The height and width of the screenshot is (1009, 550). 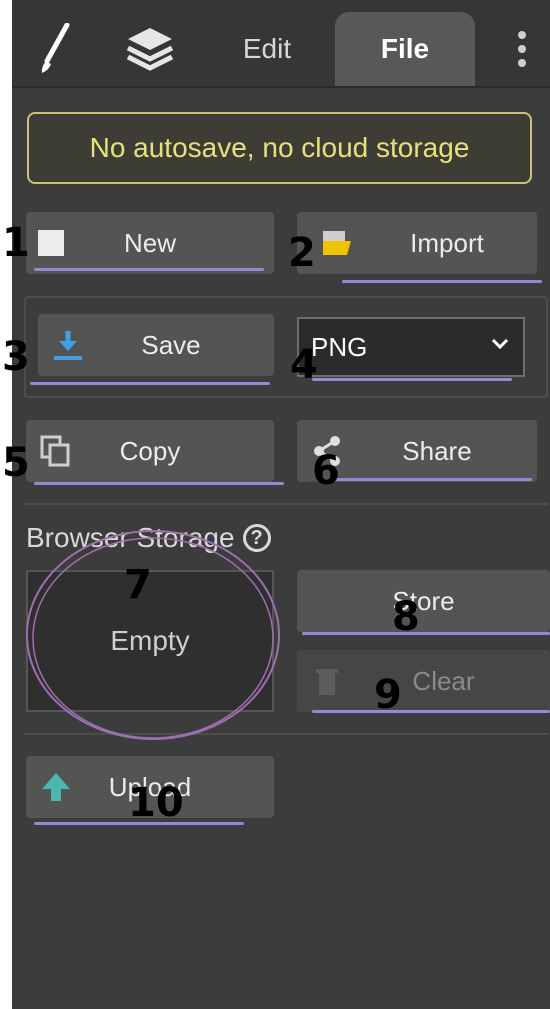 I want to click on annotation-number: 2, so click(x=302, y=253).